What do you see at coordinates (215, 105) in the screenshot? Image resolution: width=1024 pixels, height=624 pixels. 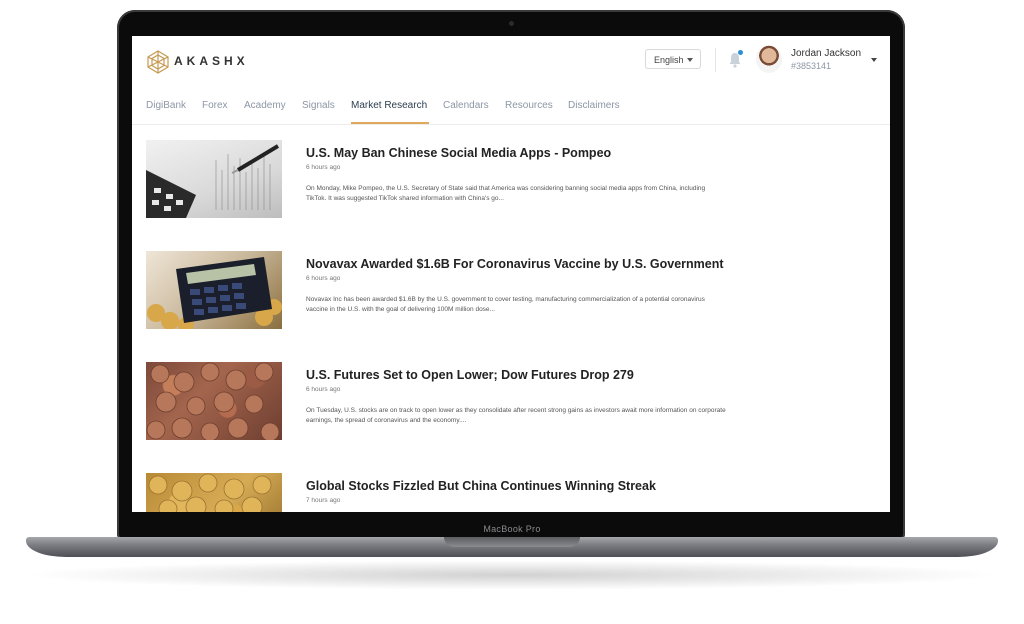 I see `nav-item-forex: Forex` at bounding box center [215, 105].